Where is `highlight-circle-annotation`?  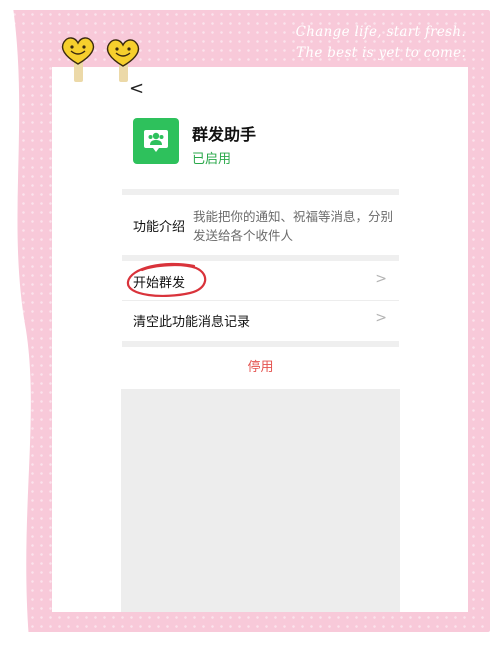 highlight-circle-annotation is located at coordinates (166, 280).